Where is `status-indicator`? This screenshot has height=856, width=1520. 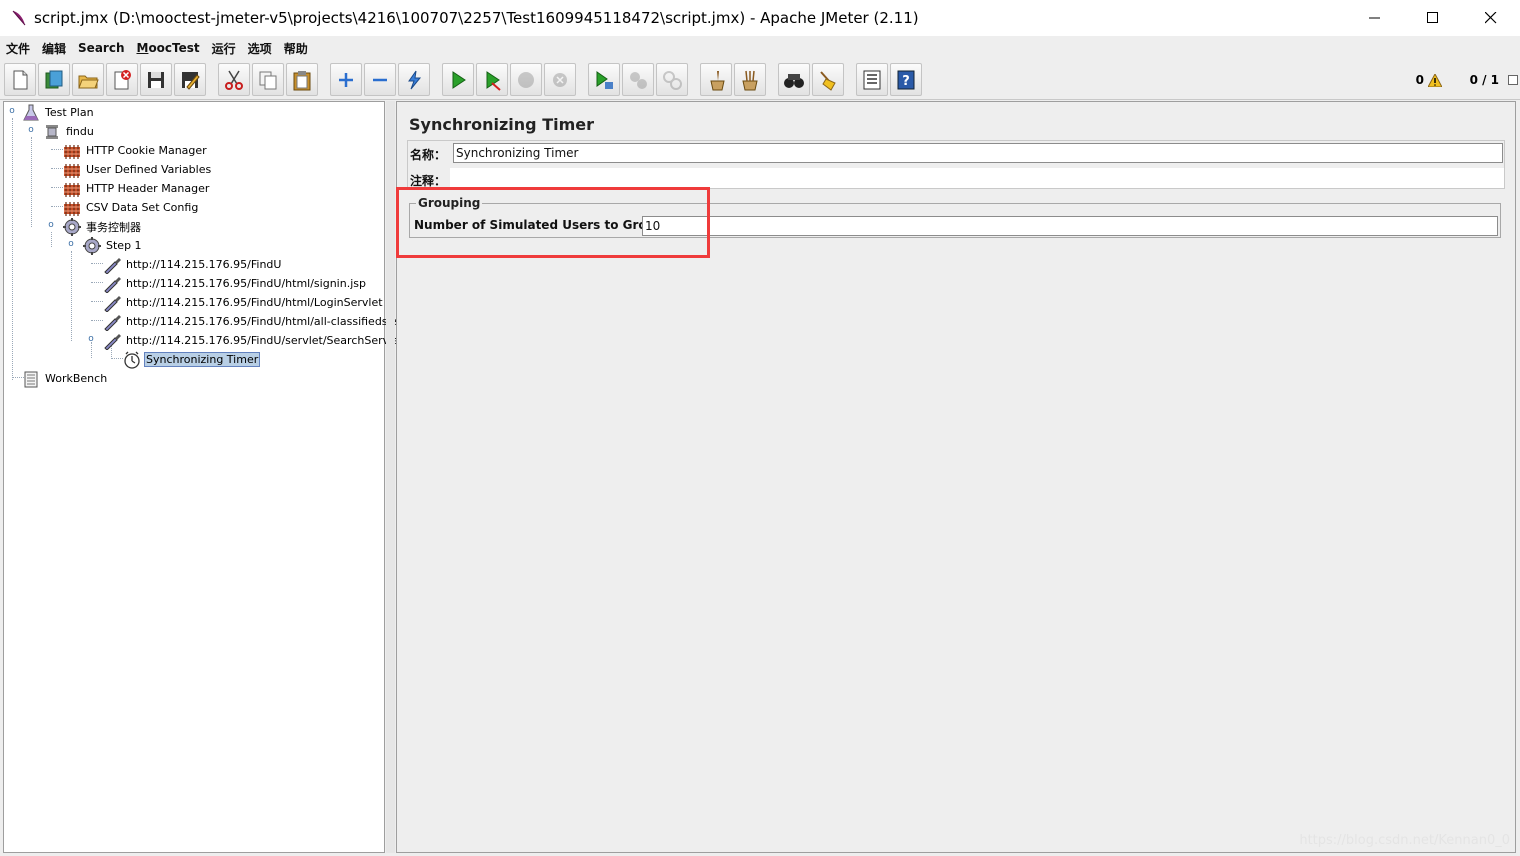
status-indicator is located at coordinates (1513, 80).